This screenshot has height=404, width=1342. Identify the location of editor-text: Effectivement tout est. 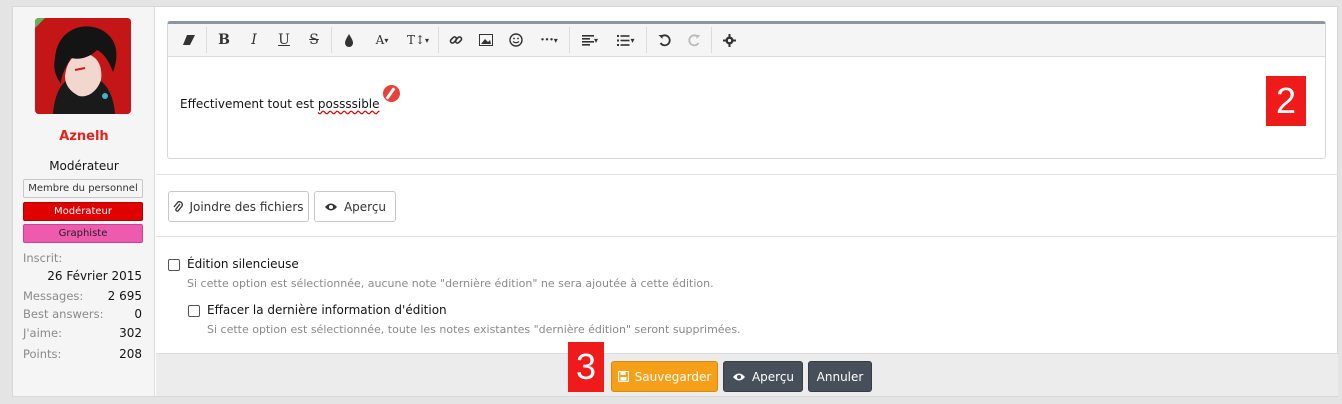
(249, 104).